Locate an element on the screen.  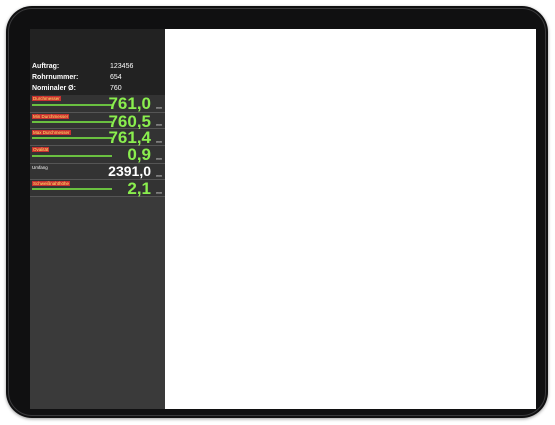
measurement-row-ovality: Ovalität 0,9 mm is located at coordinates (97, 155).